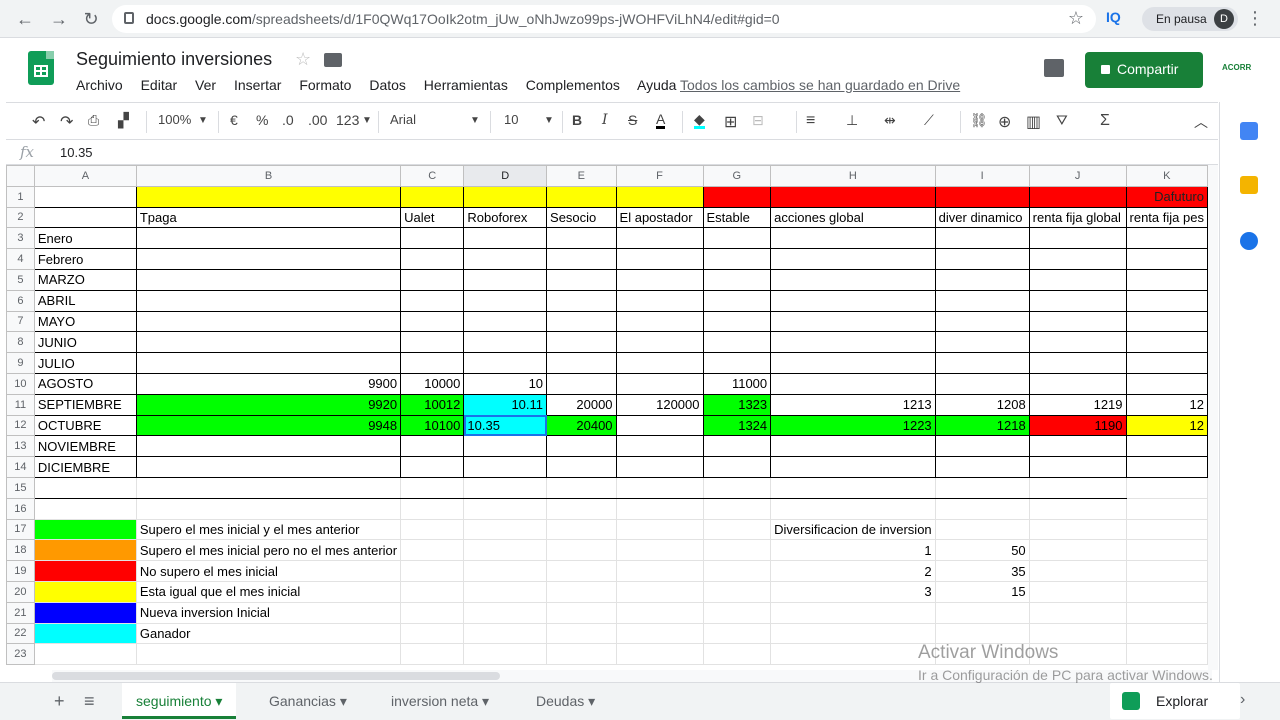  What do you see at coordinates (982, 467) in the screenshot?
I see `cell-i14` at bounding box center [982, 467].